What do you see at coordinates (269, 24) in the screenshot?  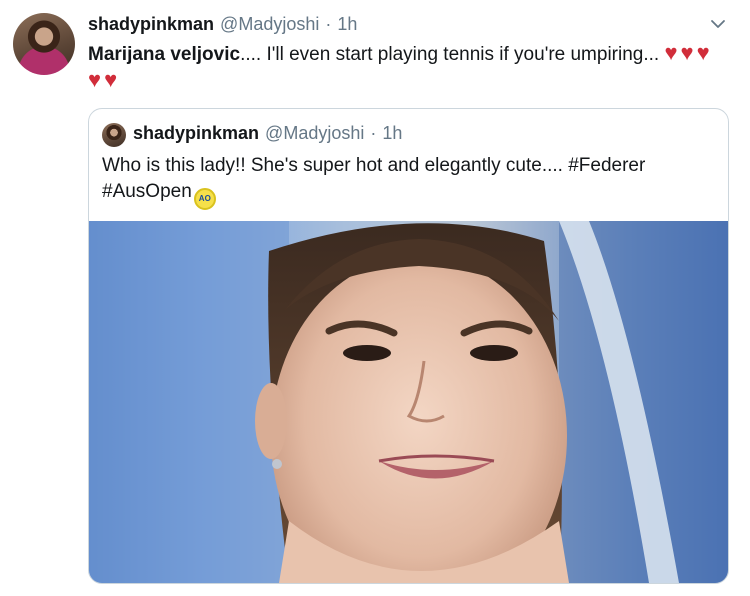 I see `handle: @Madyjoshi` at bounding box center [269, 24].